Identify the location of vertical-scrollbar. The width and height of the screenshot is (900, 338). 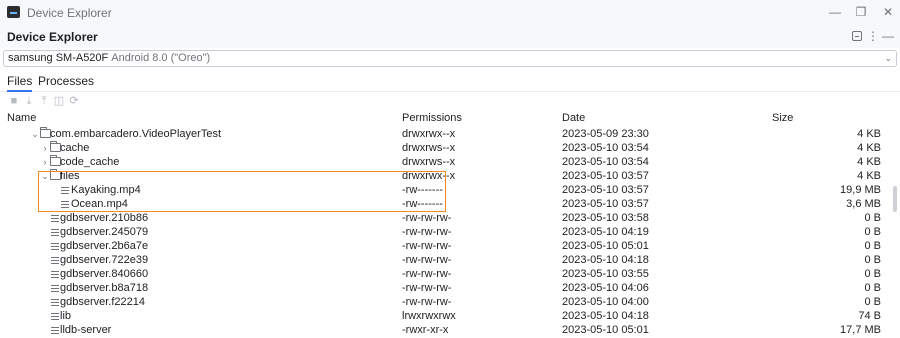
(895, 199).